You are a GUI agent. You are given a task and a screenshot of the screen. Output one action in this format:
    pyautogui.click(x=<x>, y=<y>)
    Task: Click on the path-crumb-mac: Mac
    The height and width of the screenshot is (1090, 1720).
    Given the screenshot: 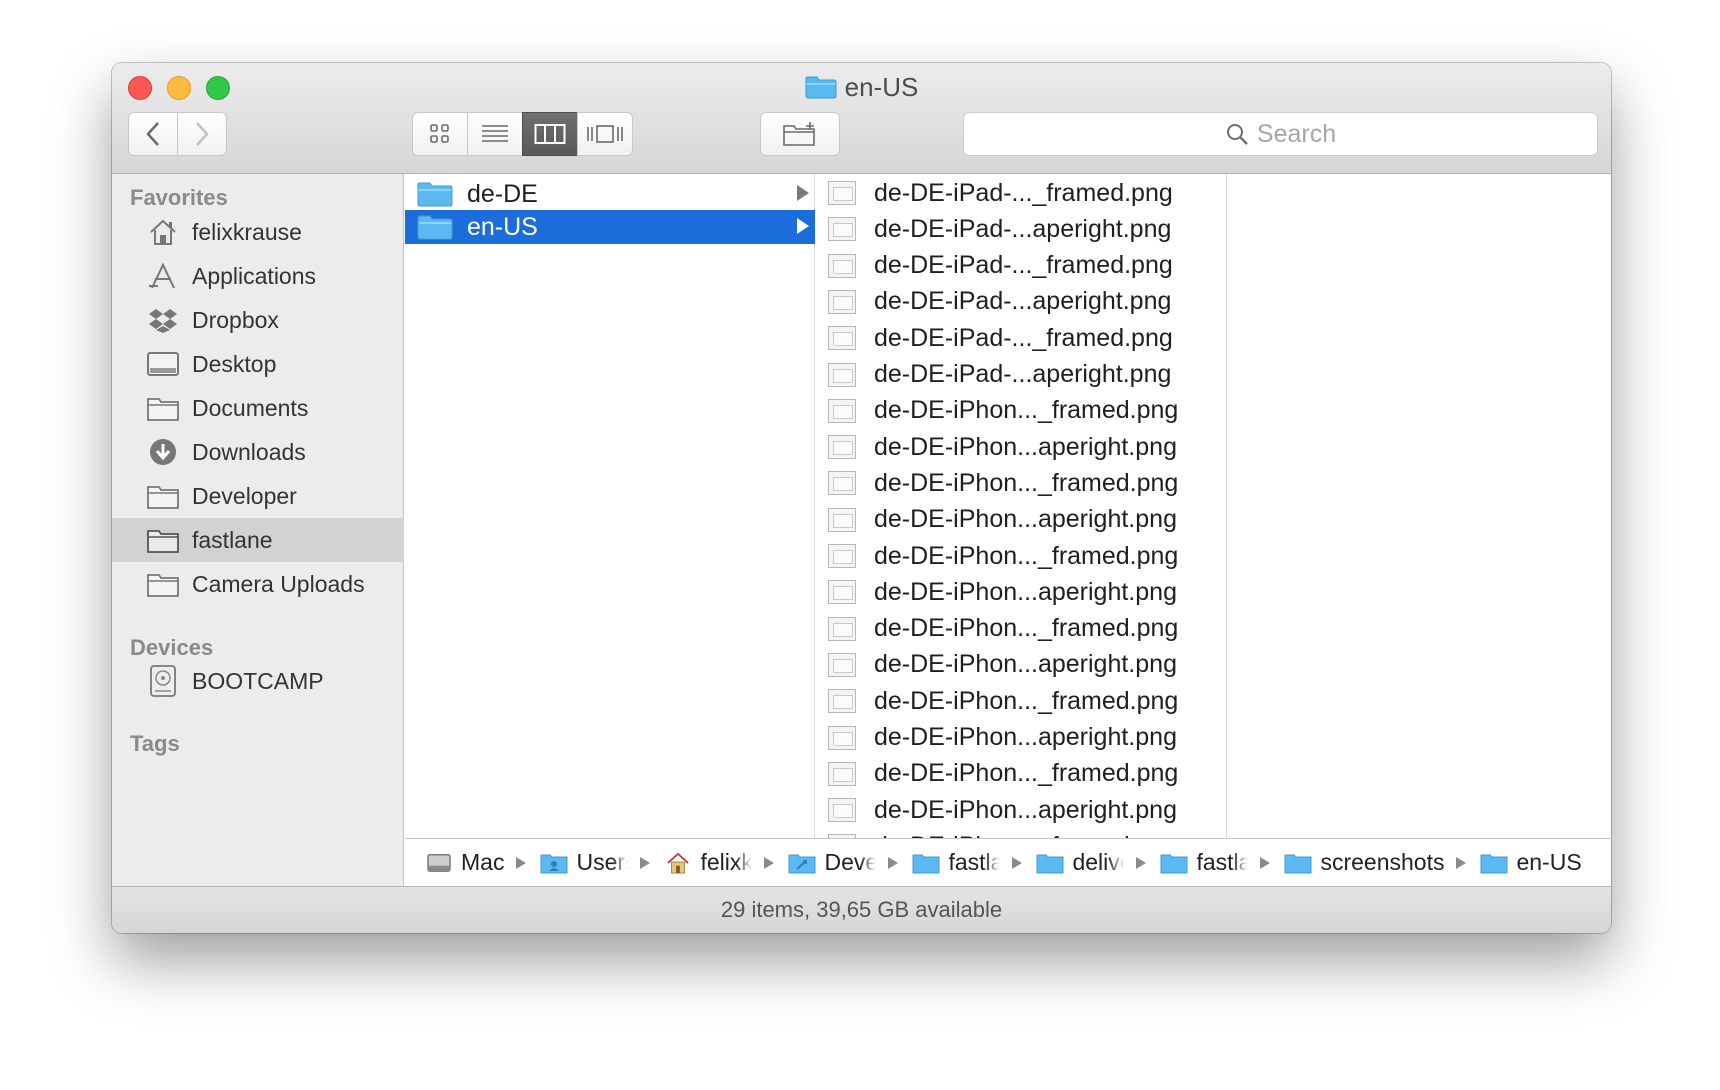 What is the action you would take?
    pyautogui.click(x=482, y=862)
    